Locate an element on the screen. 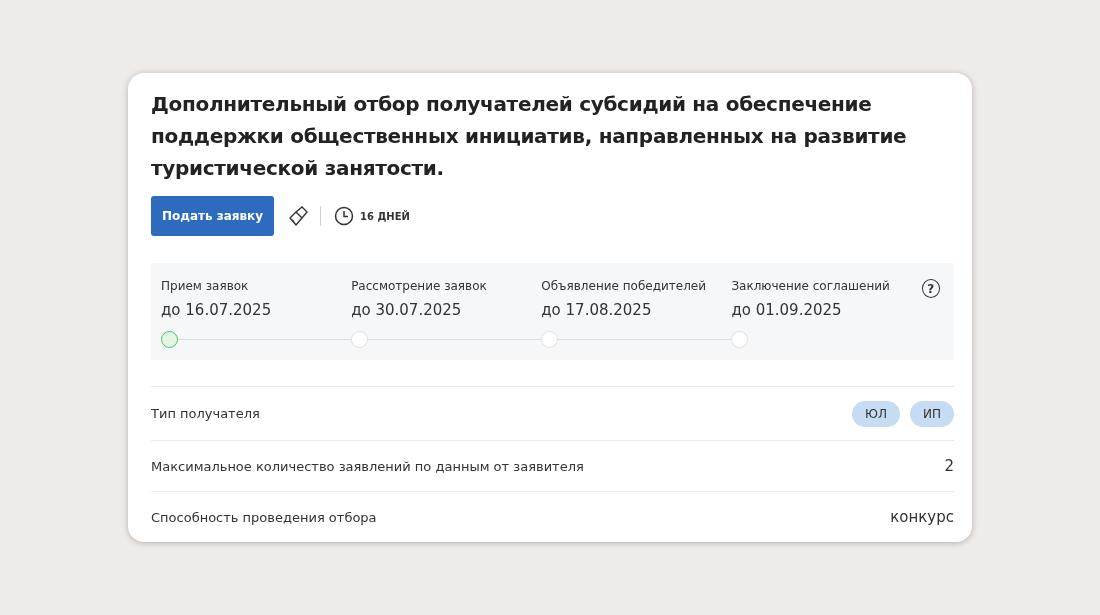  stage-date: до 01.09.2025 is located at coordinates (787, 310).